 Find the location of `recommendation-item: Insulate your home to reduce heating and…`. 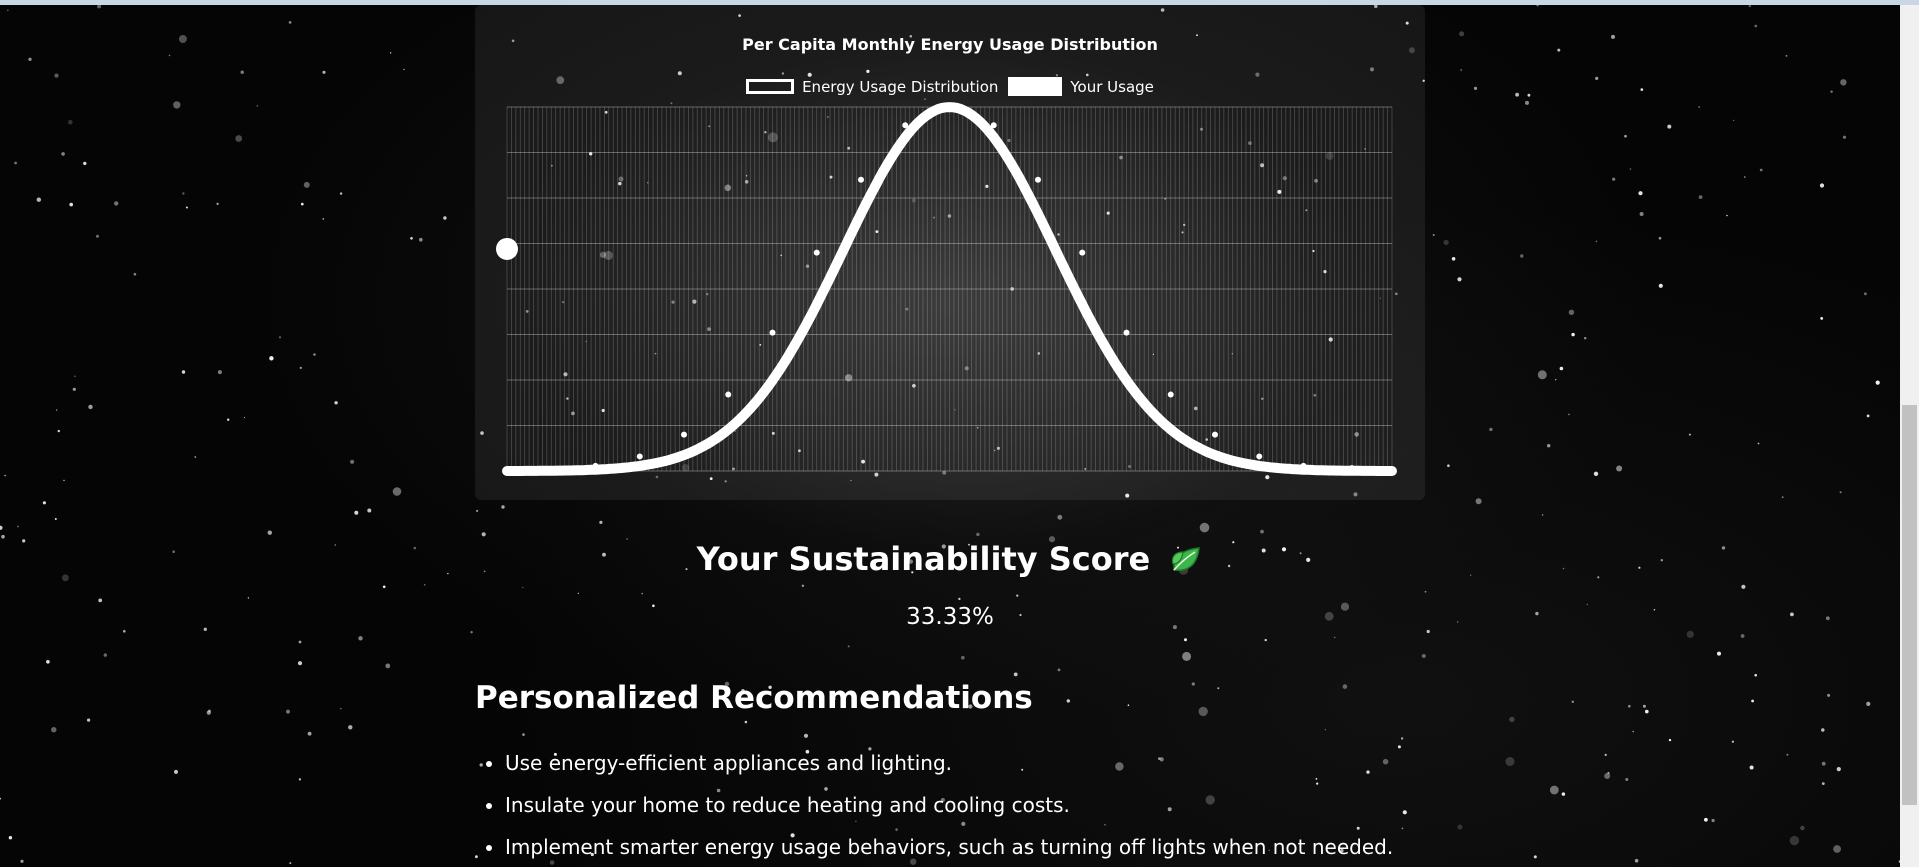

recommendation-item: Insulate your home to reduce heating and… is located at coordinates (949, 805).